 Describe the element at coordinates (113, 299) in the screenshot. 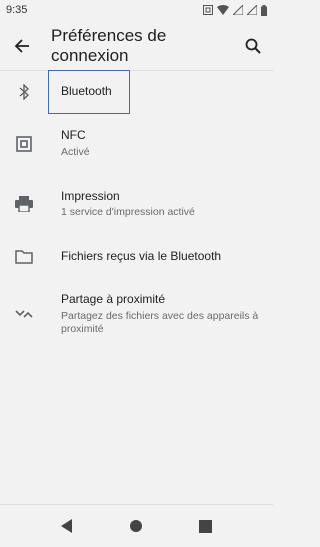

I see `list-item-title: Partage à proximité` at that location.